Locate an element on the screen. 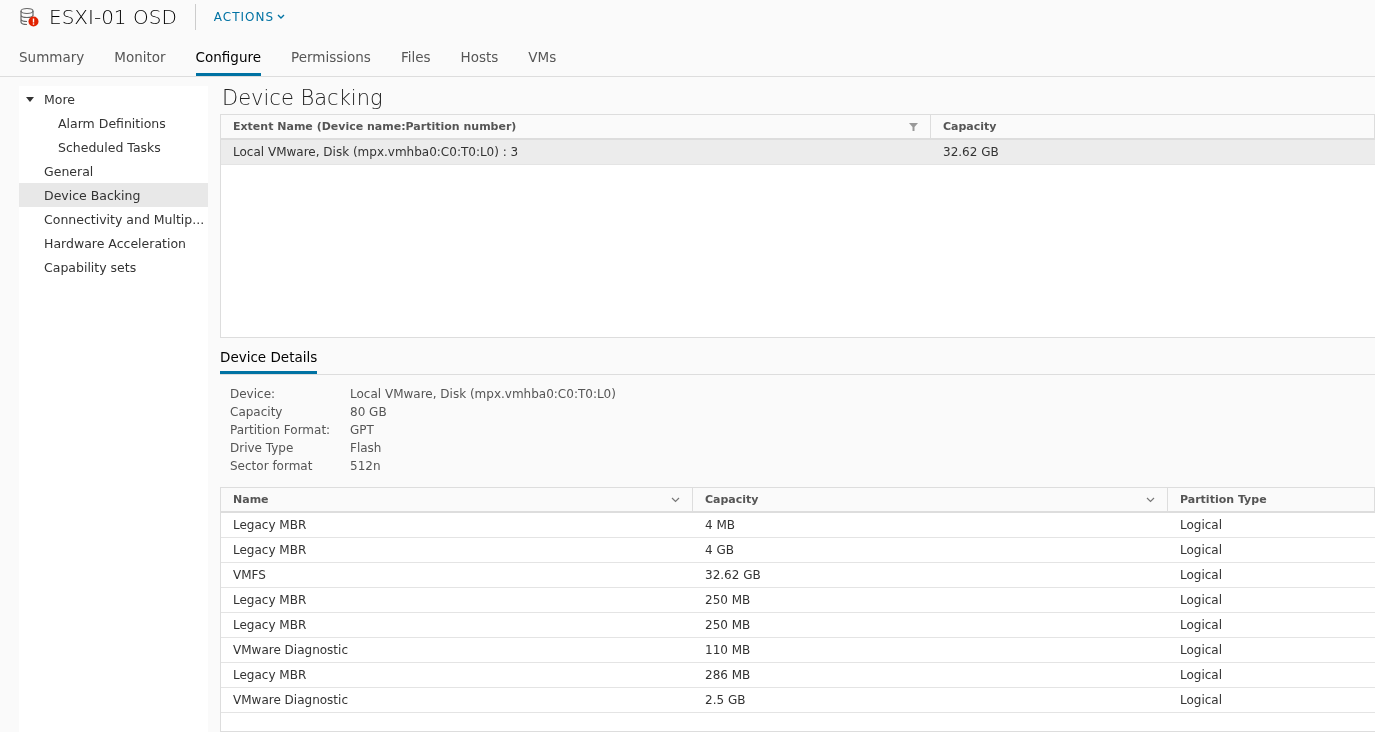  filter-icon is located at coordinates (913, 126).